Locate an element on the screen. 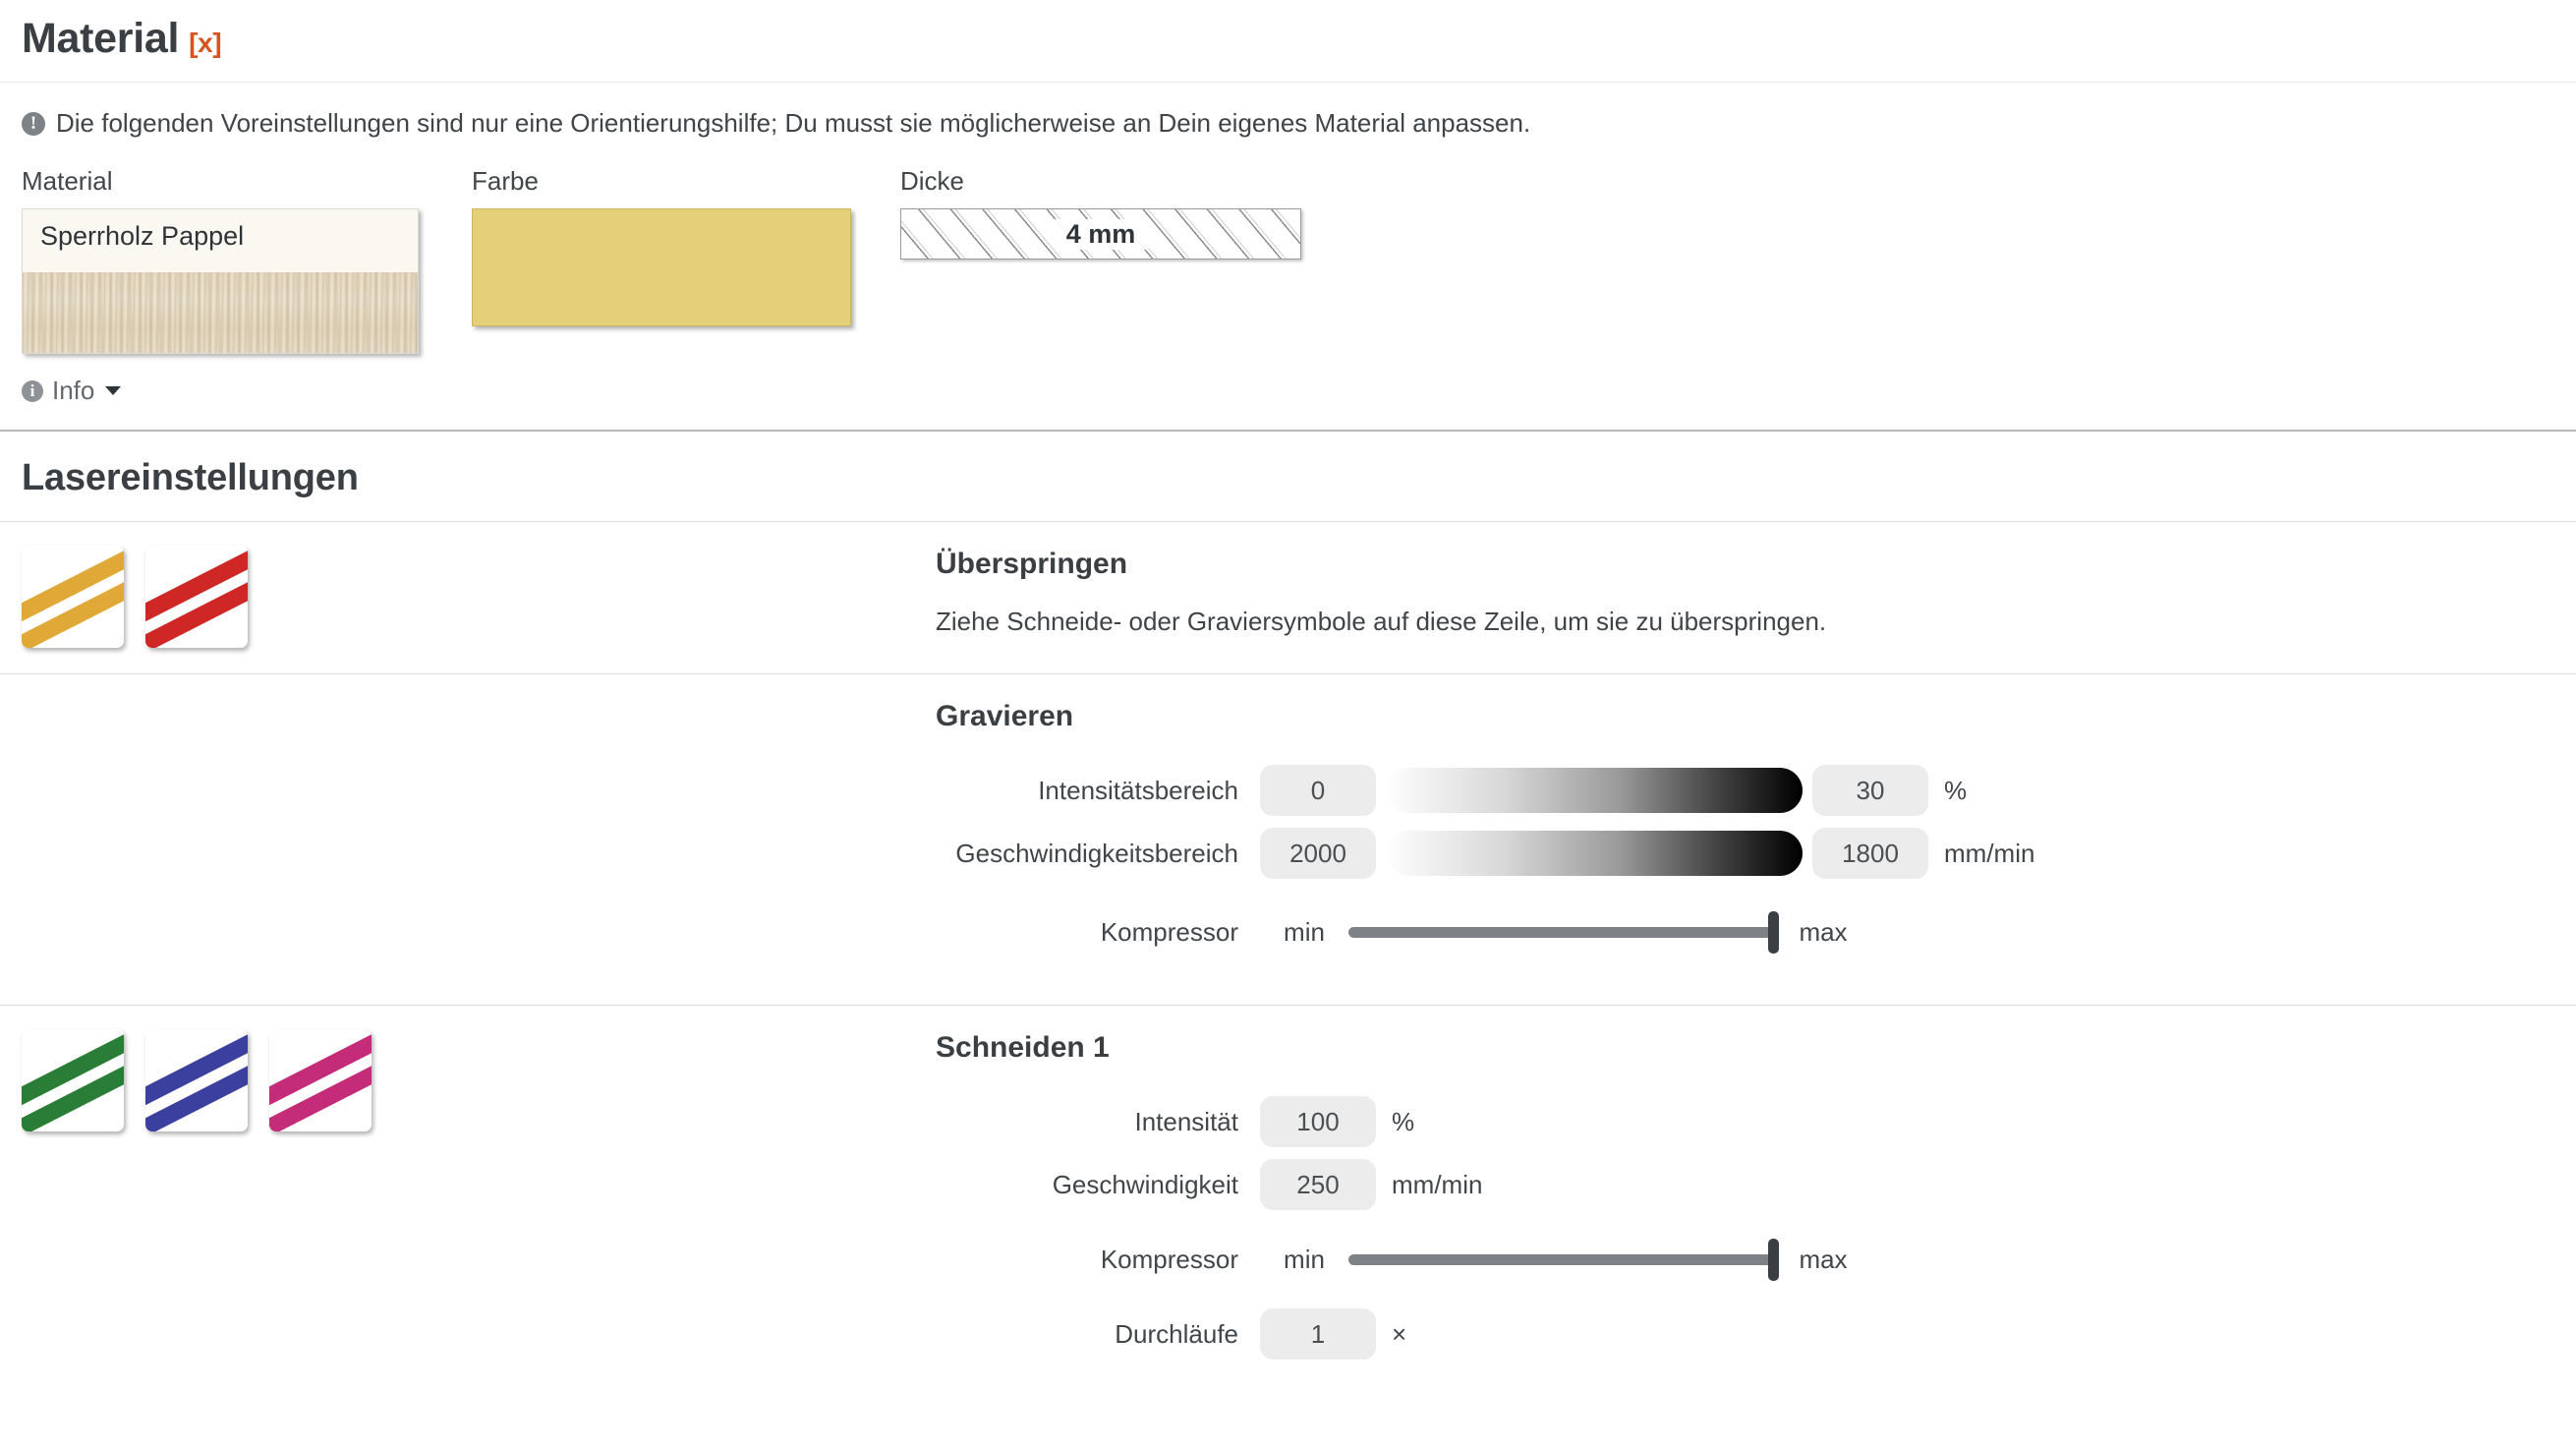  param-intensity: Intensität 100 % is located at coordinates (1745, 1122).